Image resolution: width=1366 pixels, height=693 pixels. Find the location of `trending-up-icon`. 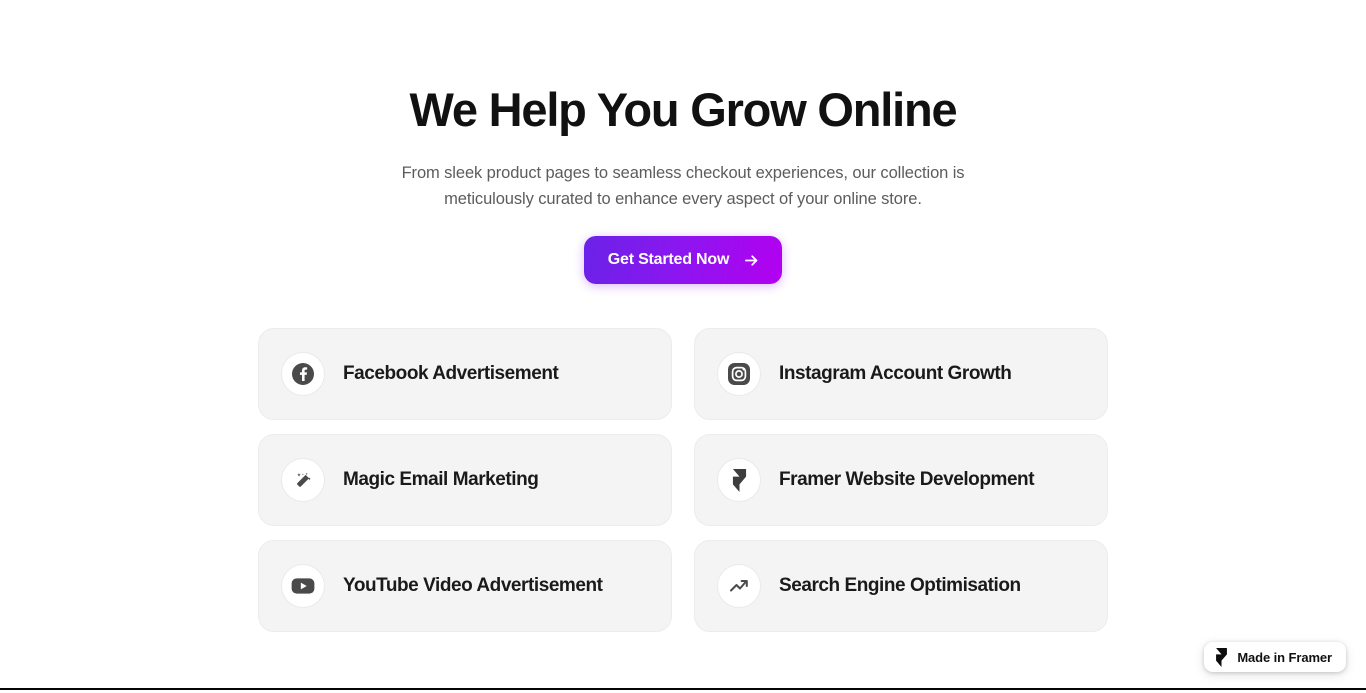

trending-up-icon is located at coordinates (739, 586).